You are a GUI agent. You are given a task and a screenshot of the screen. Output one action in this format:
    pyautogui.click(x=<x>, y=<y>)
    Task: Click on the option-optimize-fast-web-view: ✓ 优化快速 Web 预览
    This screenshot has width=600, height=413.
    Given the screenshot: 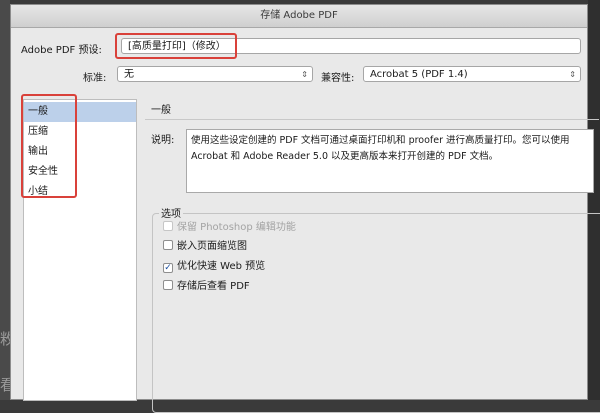 What is the action you would take?
    pyautogui.click(x=214, y=267)
    